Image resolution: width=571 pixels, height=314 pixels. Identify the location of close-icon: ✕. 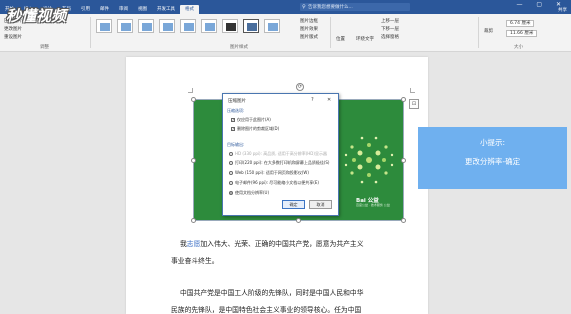
(329, 100).